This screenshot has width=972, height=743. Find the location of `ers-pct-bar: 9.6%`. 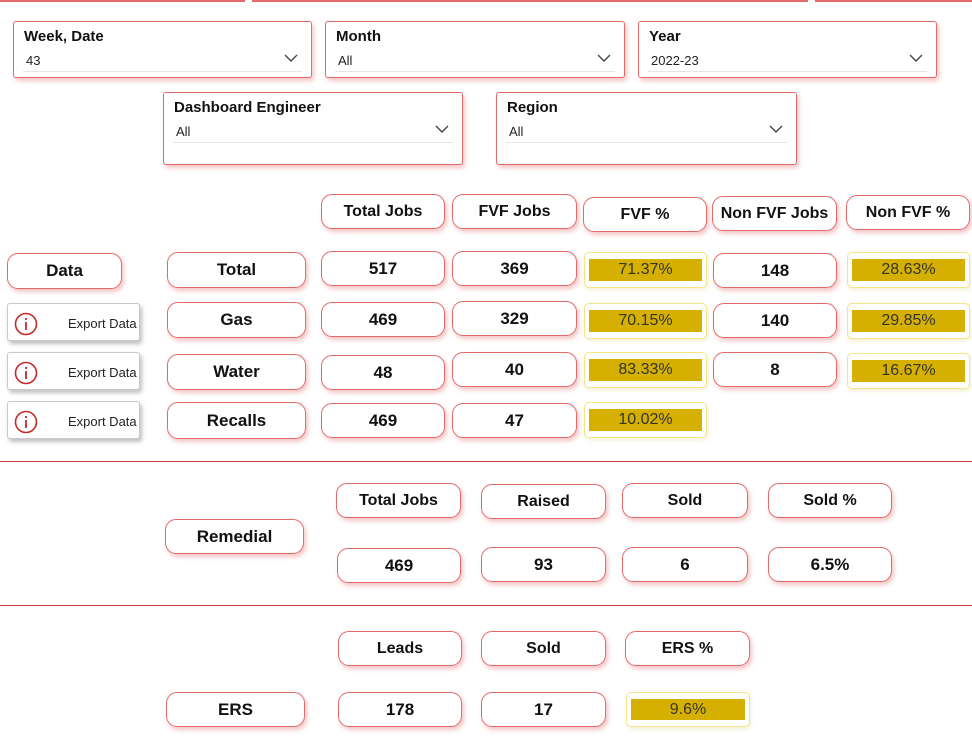

ers-pct-bar: 9.6% is located at coordinates (688, 709).